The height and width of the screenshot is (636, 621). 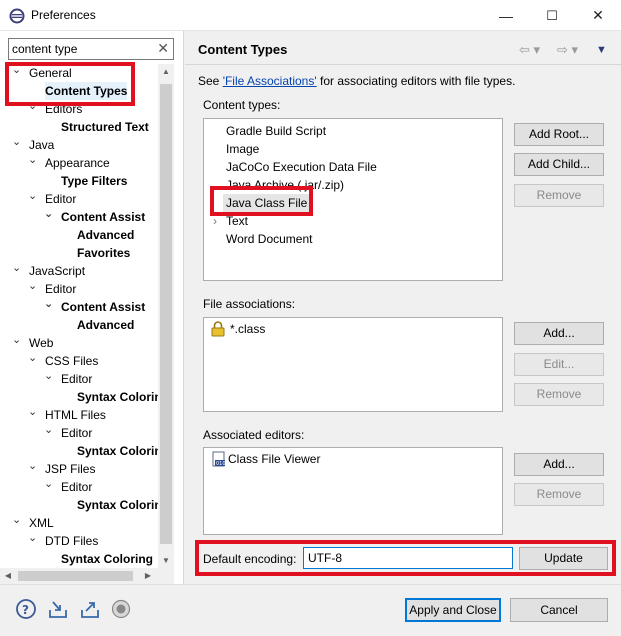 I want to click on hscroll-thumb, so click(x=75, y=576).